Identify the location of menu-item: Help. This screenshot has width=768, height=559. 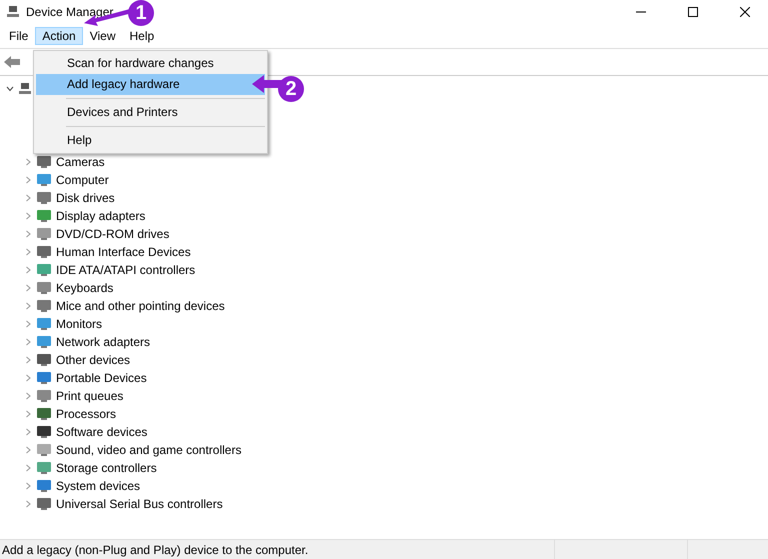
(142, 36).